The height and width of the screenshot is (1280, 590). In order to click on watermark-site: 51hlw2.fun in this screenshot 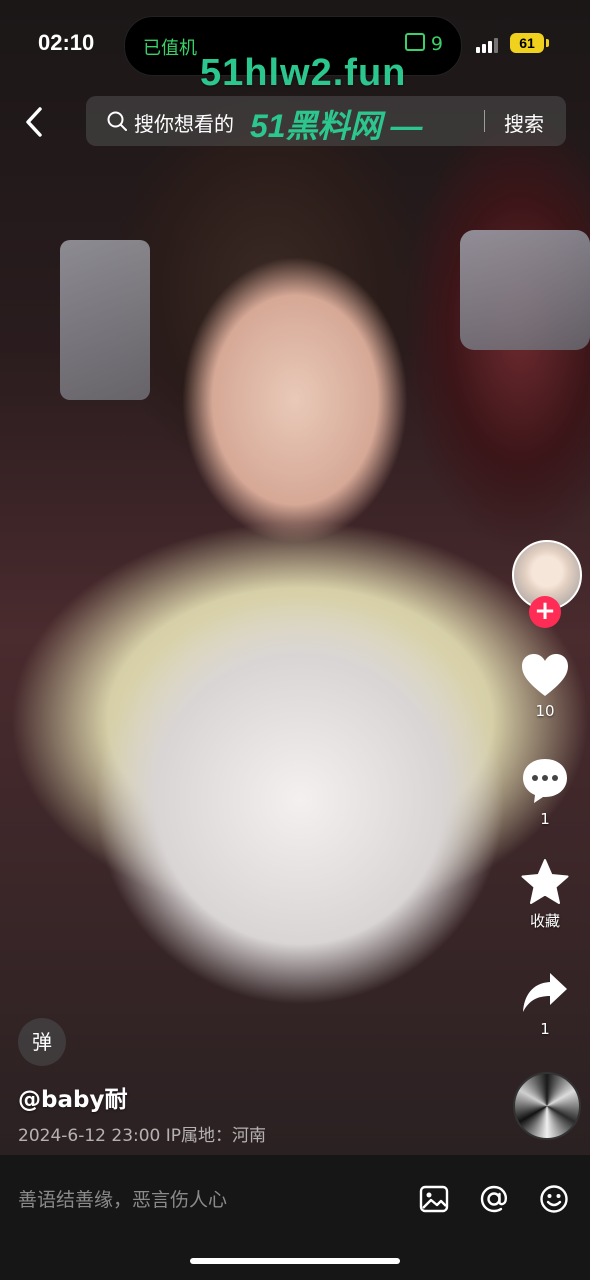, I will do `click(303, 73)`.